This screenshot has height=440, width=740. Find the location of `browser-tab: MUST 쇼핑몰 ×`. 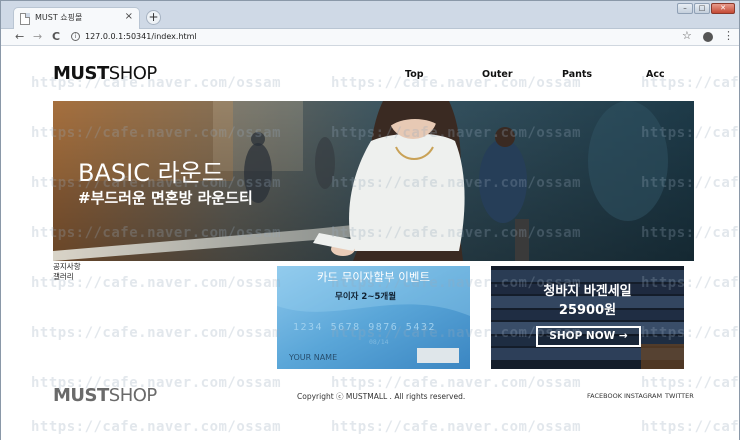

browser-tab: MUST 쇼핑몰 × is located at coordinates (76, 18).